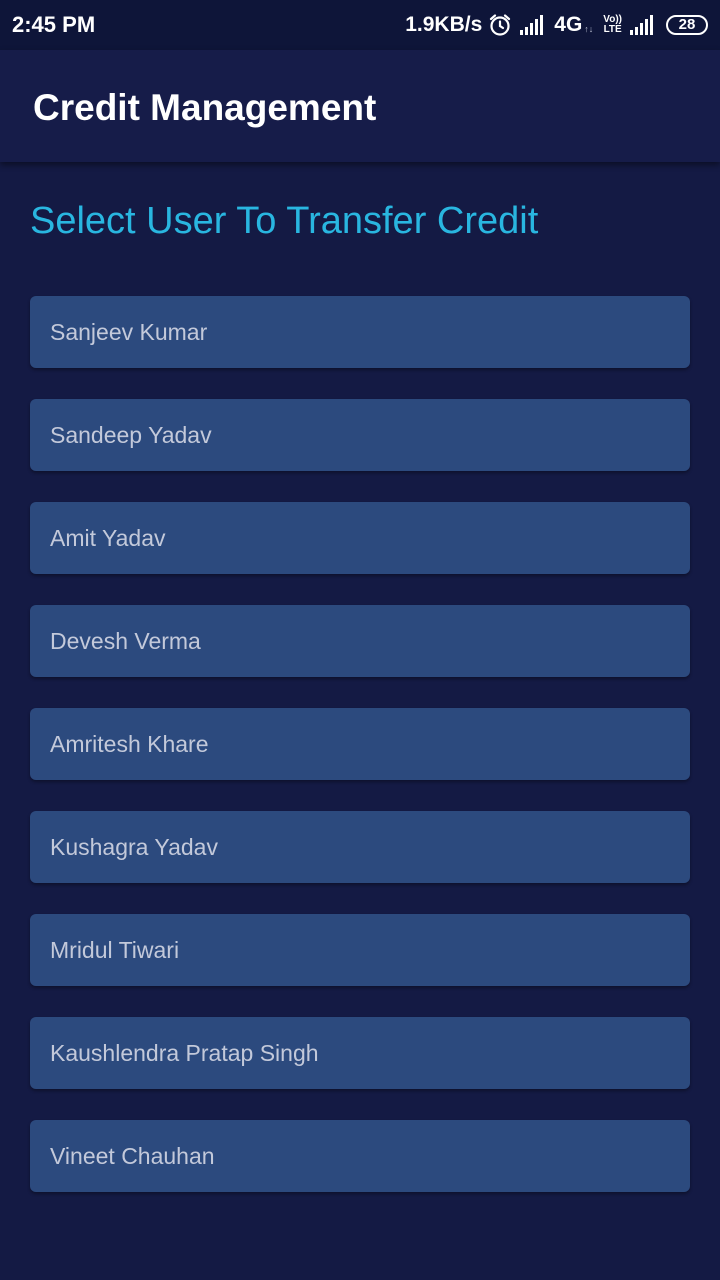  Describe the element at coordinates (129, 744) in the screenshot. I see `user-name: Amritesh Khare` at that location.